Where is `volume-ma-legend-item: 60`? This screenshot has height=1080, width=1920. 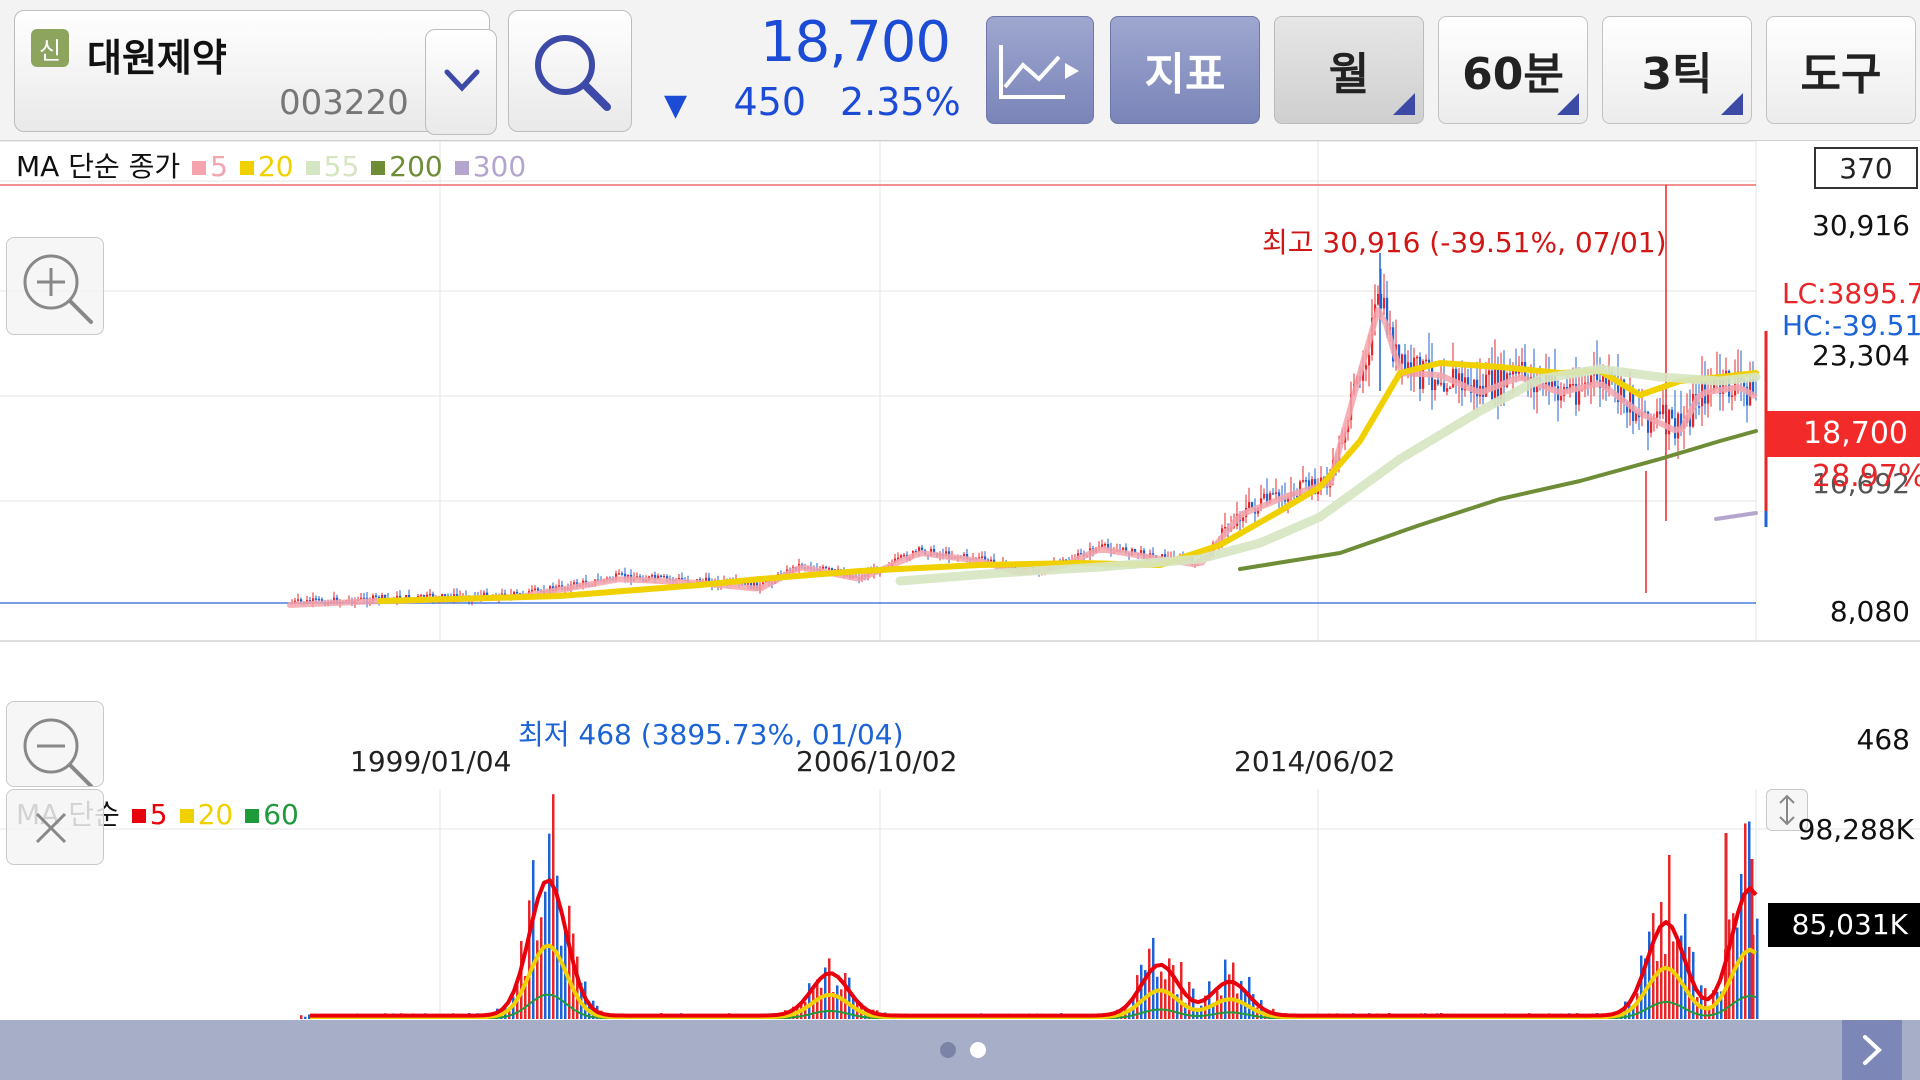
volume-ma-legend-item: 60 is located at coordinates (281, 814).